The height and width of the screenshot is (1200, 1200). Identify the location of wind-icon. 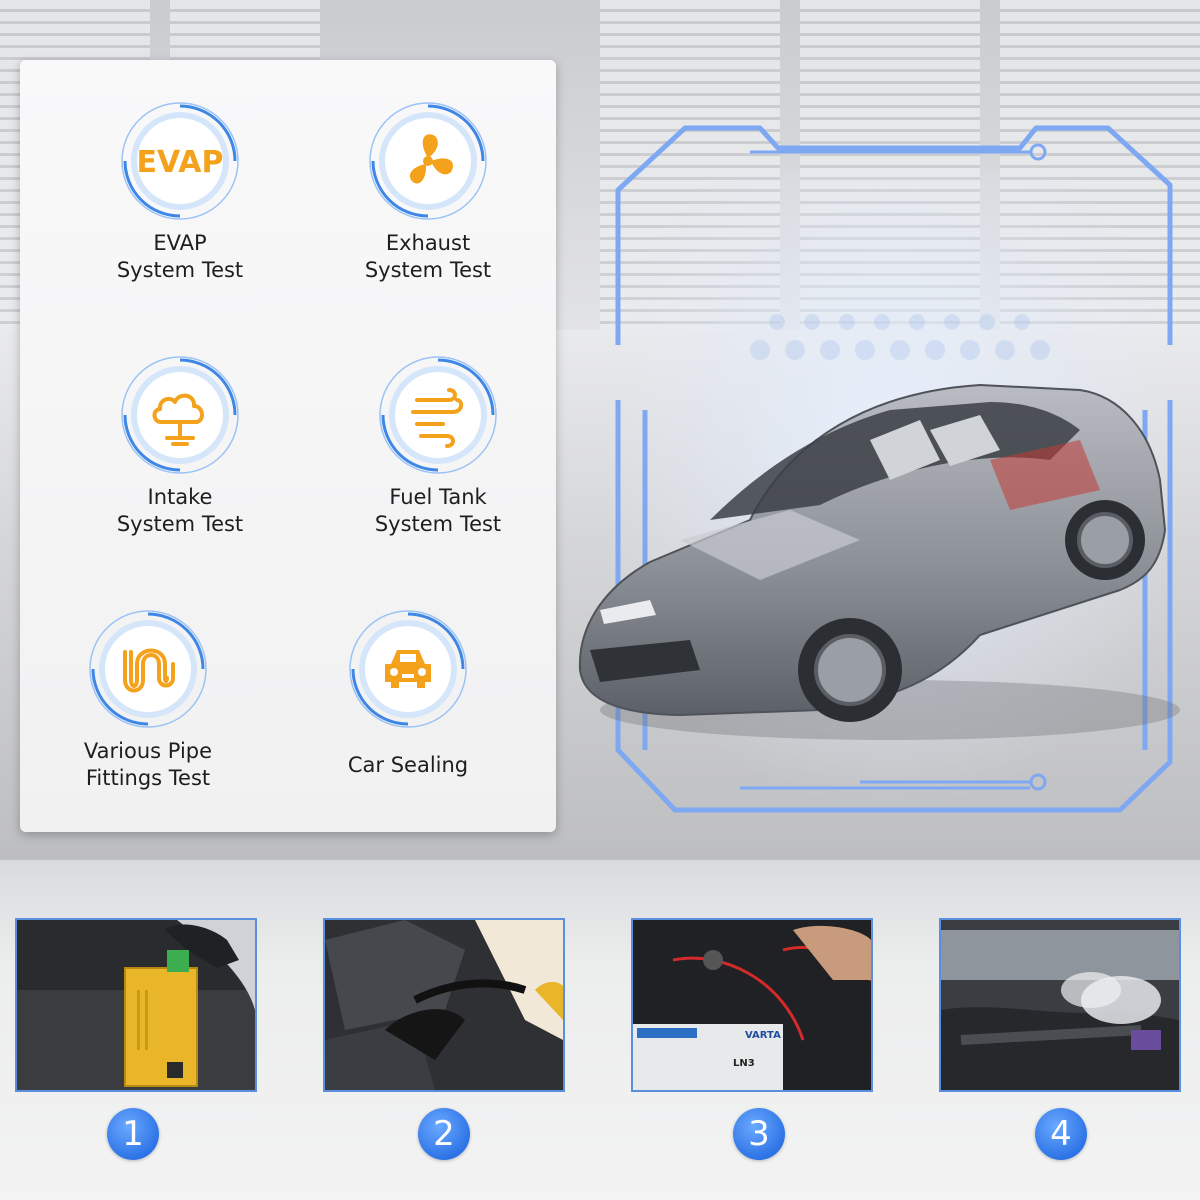
(438, 415).